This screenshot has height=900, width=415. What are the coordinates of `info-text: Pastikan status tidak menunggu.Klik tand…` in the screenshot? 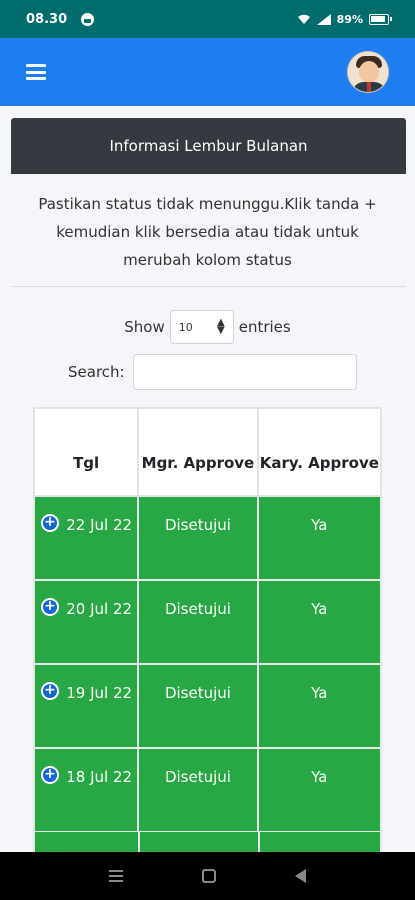 It's located at (207, 232).